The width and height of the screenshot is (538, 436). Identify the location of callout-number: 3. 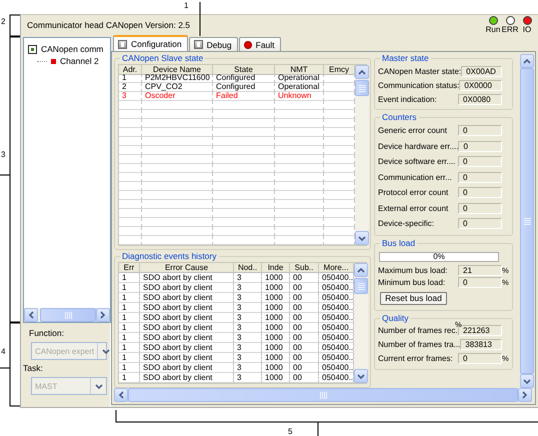
(3, 154).